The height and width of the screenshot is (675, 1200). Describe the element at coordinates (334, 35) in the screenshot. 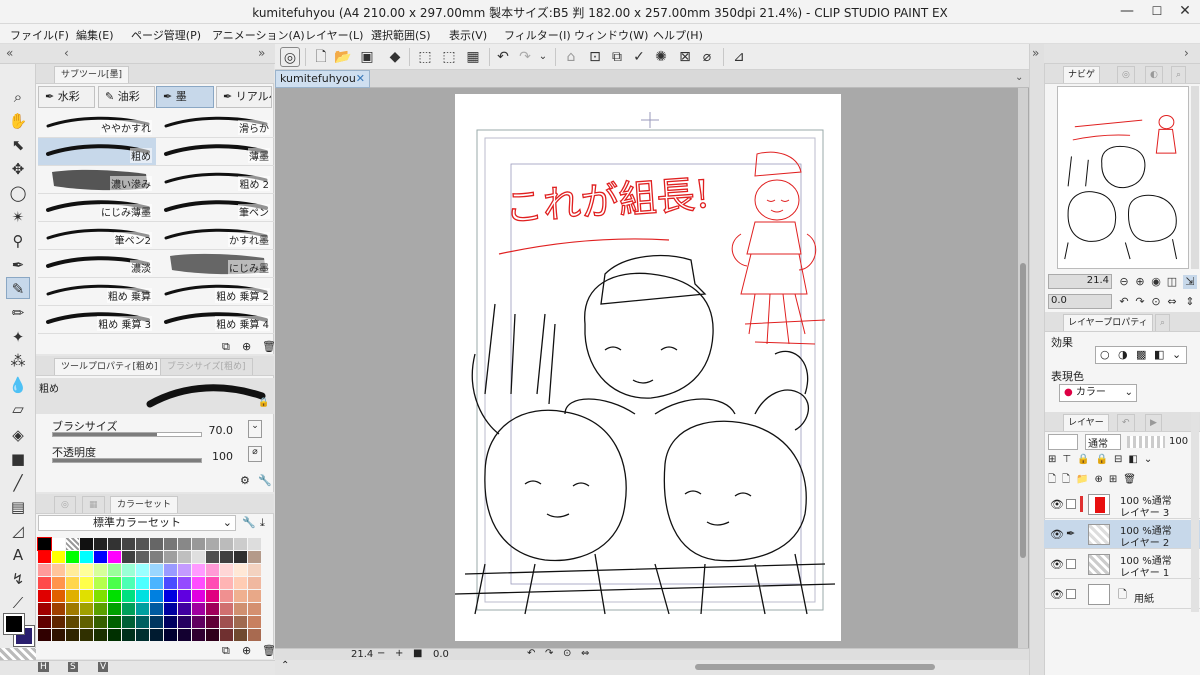

I see `menu-layer: レイヤー(L)` at that location.